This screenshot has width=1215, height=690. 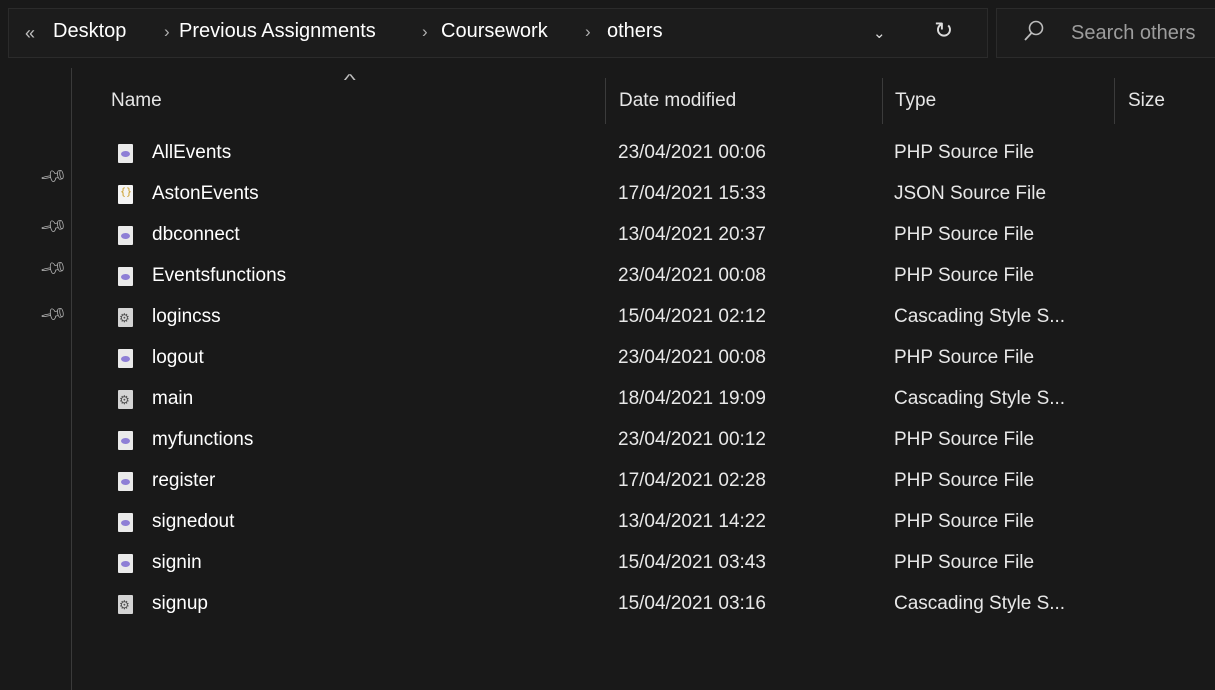 What do you see at coordinates (219, 275) in the screenshot?
I see `file-name: Eventsfunctions` at bounding box center [219, 275].